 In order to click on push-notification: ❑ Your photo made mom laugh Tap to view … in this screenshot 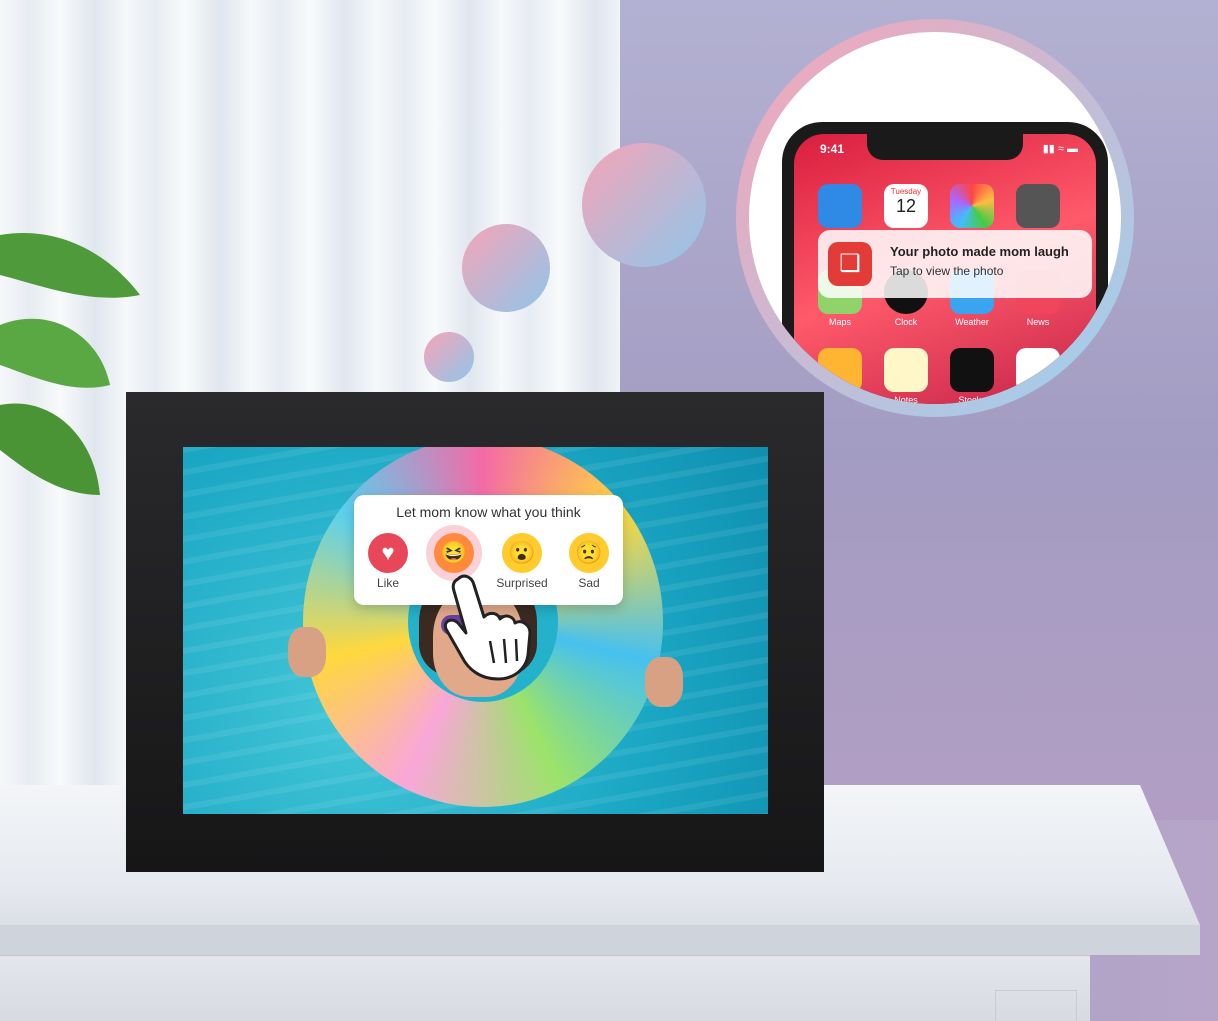, I will do `click(955, 264)`.